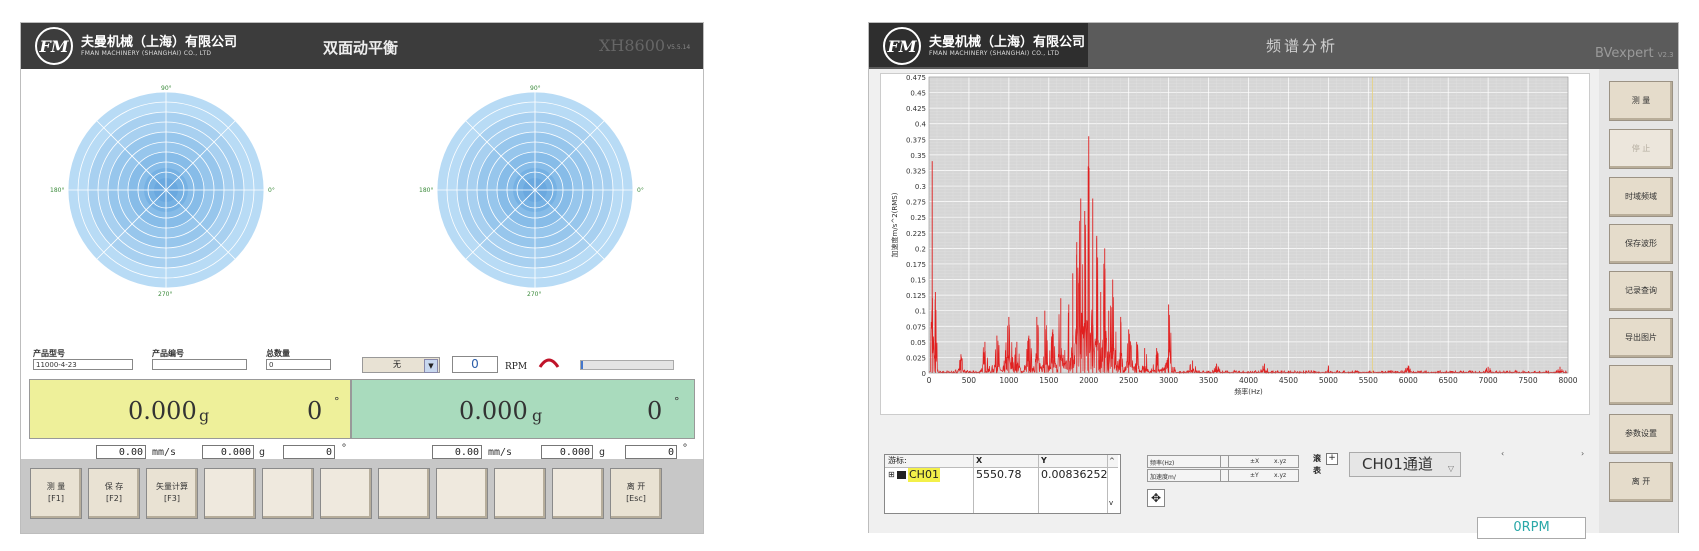 The height and width of the screenshot is (551, 1699). Describe the element at coordinates (1488, 380) in the screenshot. I see `x-tick-label: 7000` at that location.